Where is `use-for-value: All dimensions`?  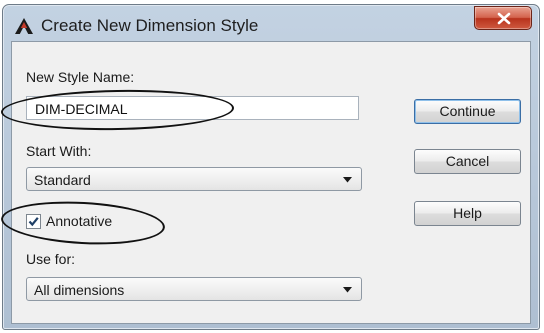 use-for-value: All dimensions is located at coordinates (79, 290).